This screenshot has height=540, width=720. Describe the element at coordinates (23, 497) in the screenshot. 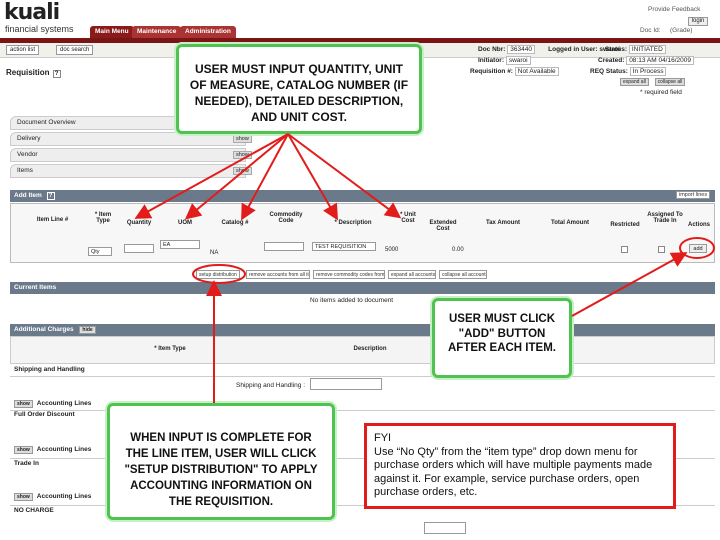

I see `accounting-lines-3-show: show` at that location.